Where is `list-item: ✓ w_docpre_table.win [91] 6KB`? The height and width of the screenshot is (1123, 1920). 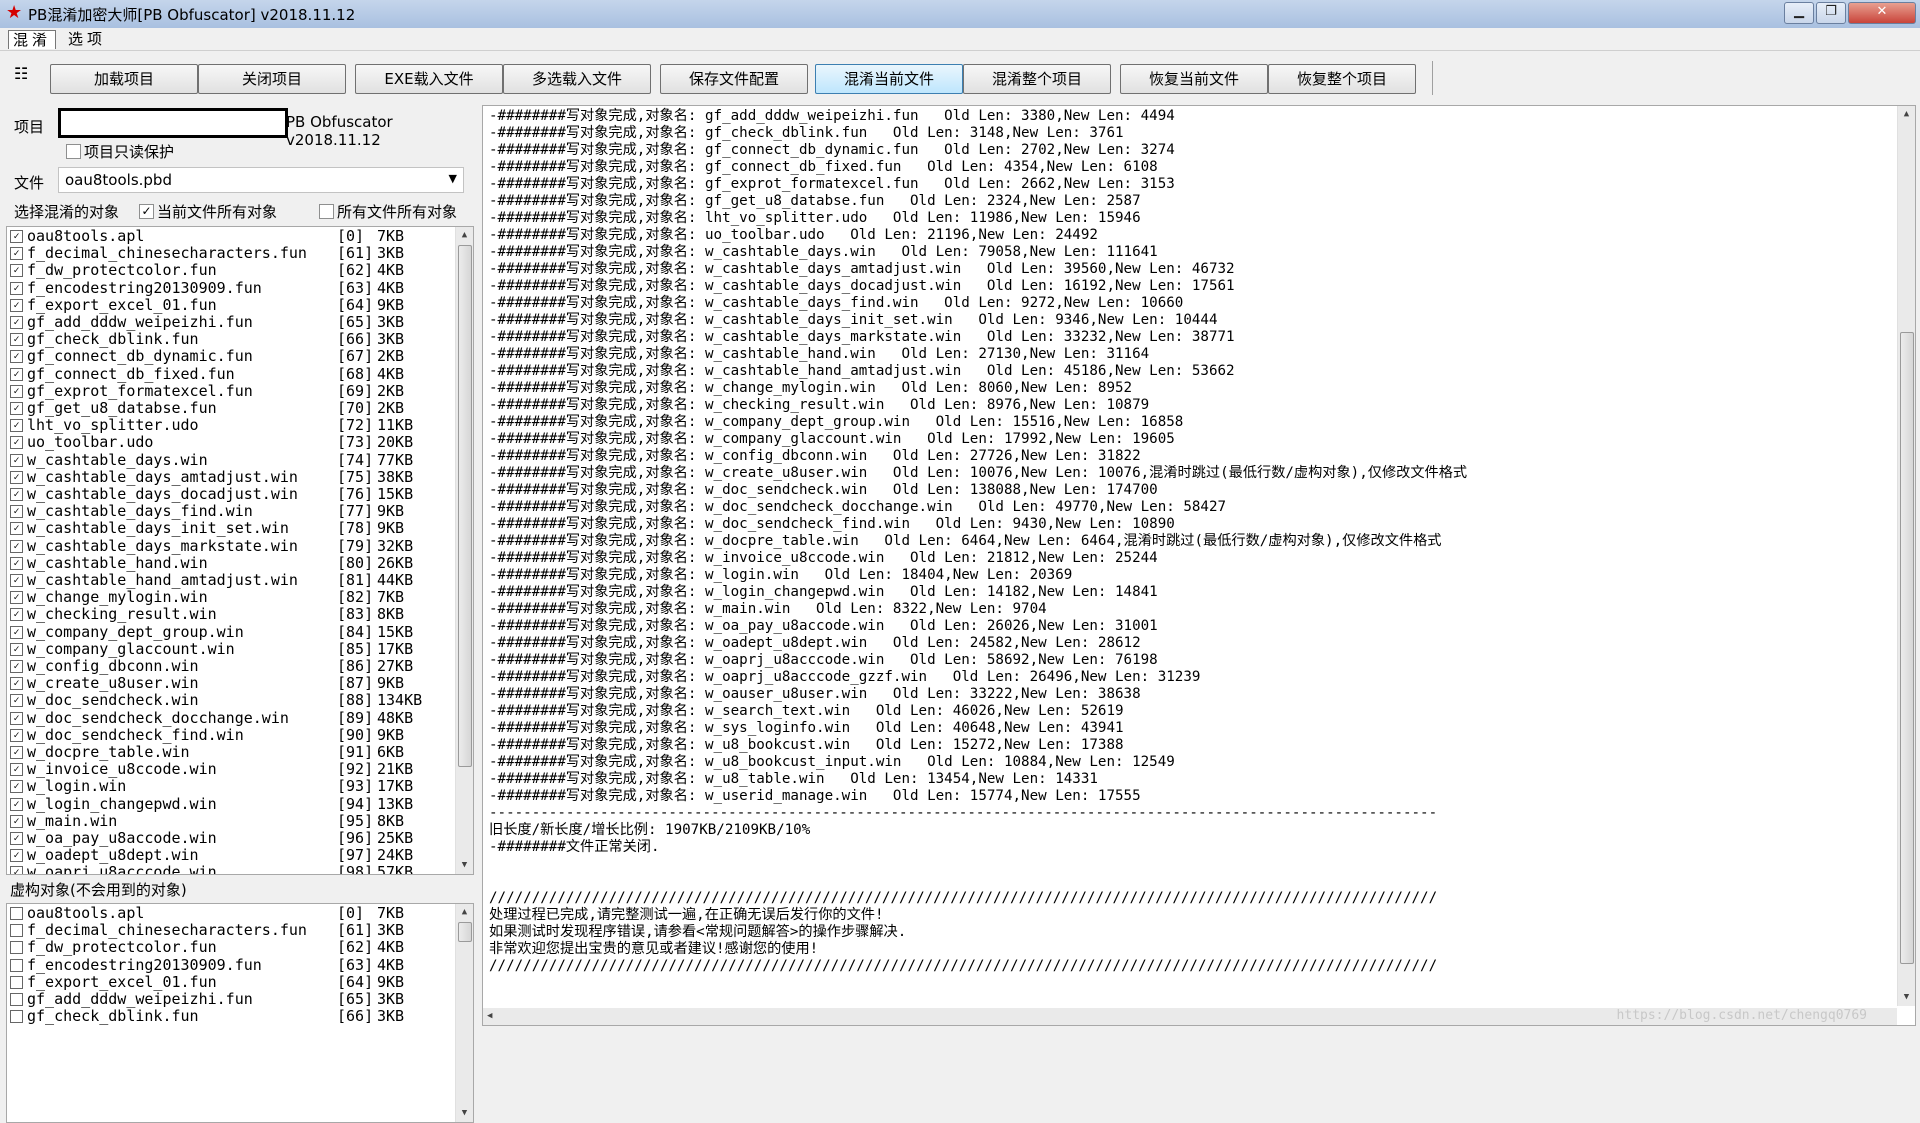
list-item: ✓ w_docpre_table.win [91] 6KB is located at coordinates (227, 752).